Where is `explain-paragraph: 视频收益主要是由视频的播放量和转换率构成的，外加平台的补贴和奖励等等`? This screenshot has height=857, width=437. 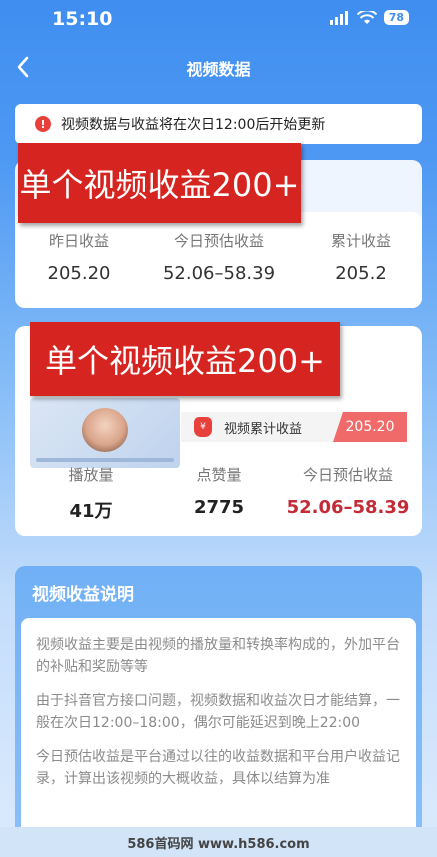
explain-paragraph: 视频收益主要是由视频的播放量和转换率构成的，外加平台的补贴和奖励等等 is located at coordinates (218, 656).